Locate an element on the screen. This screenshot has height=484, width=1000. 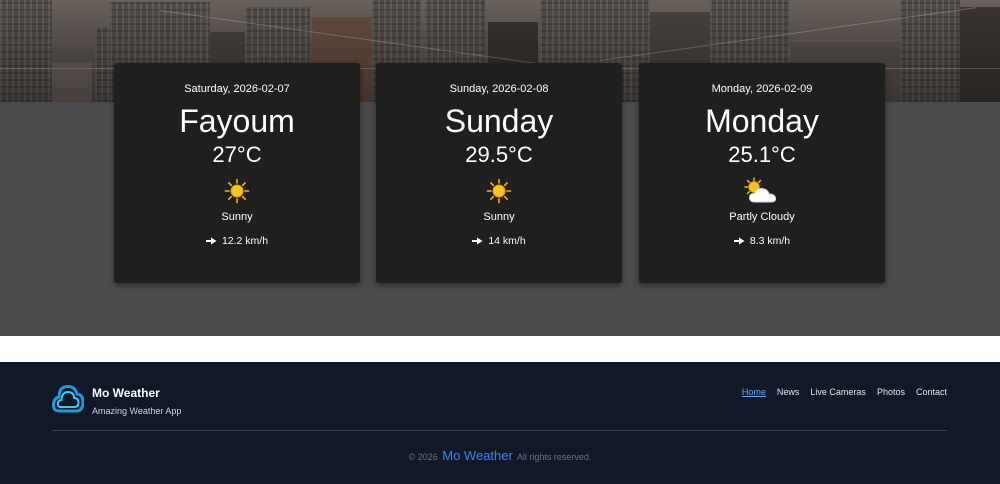
forecast-wind: 8.3 km/h is located at coordinates (762, 241).